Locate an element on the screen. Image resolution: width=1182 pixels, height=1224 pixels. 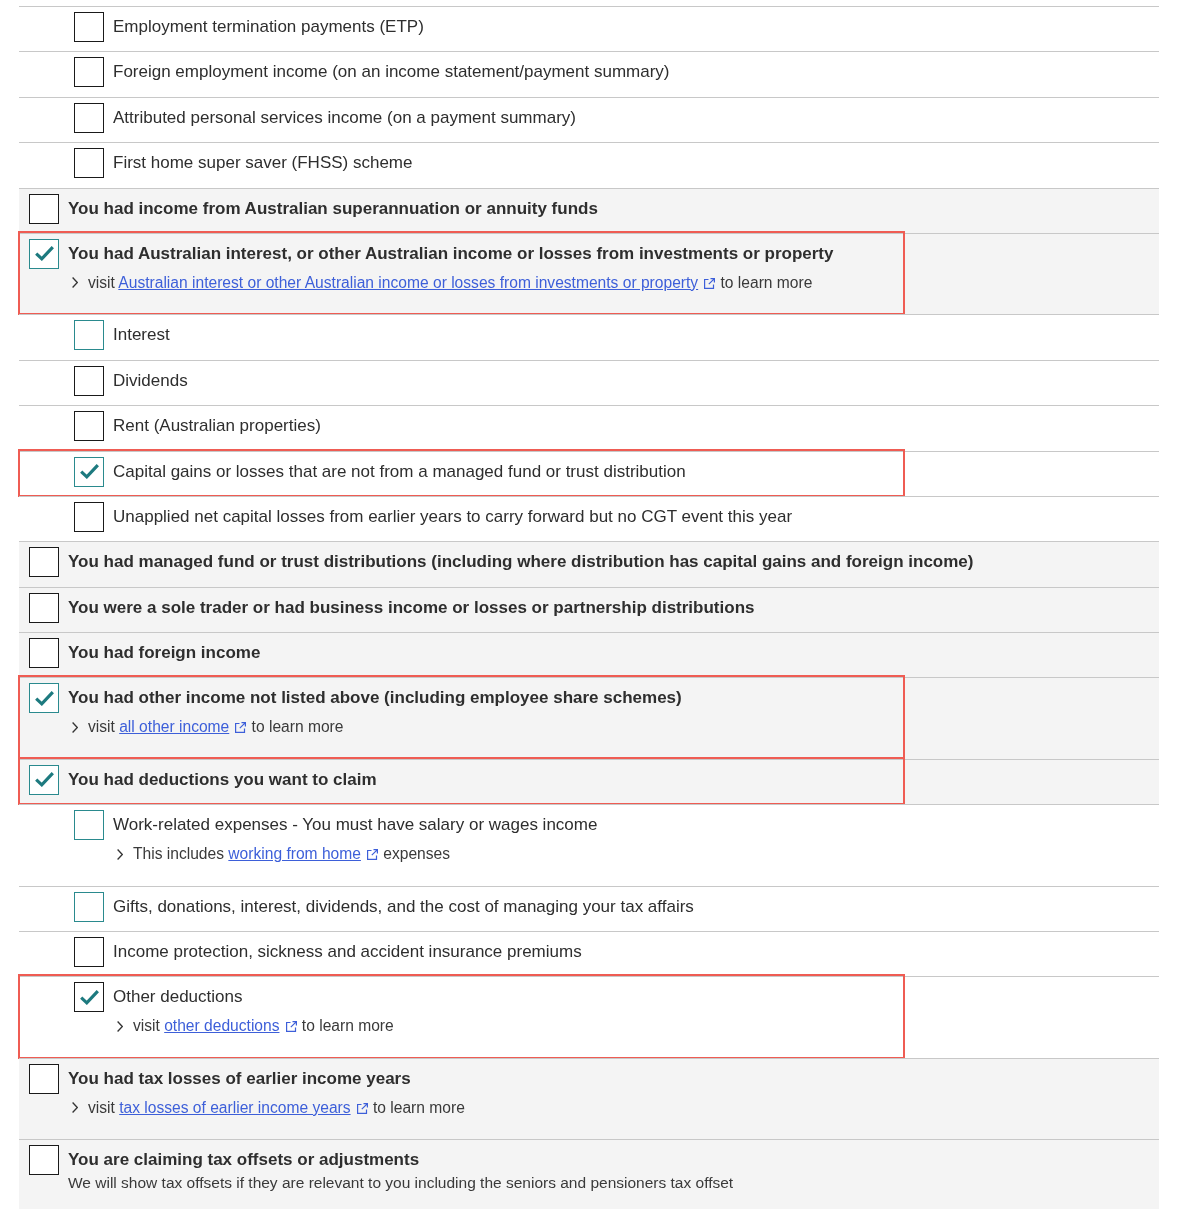
checkbox-label: You had deductions you want to claim is located at coordinates (222, 779).